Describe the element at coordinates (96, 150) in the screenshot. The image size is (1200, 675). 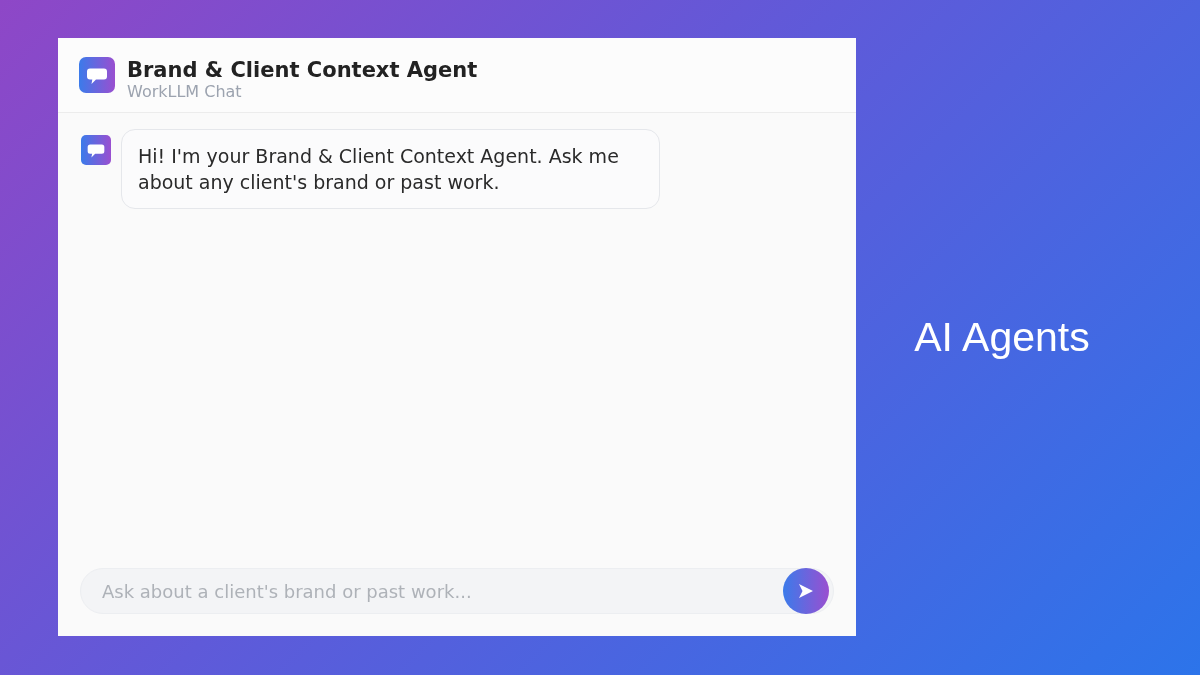
I see `agent-avatar-icon` at that location.